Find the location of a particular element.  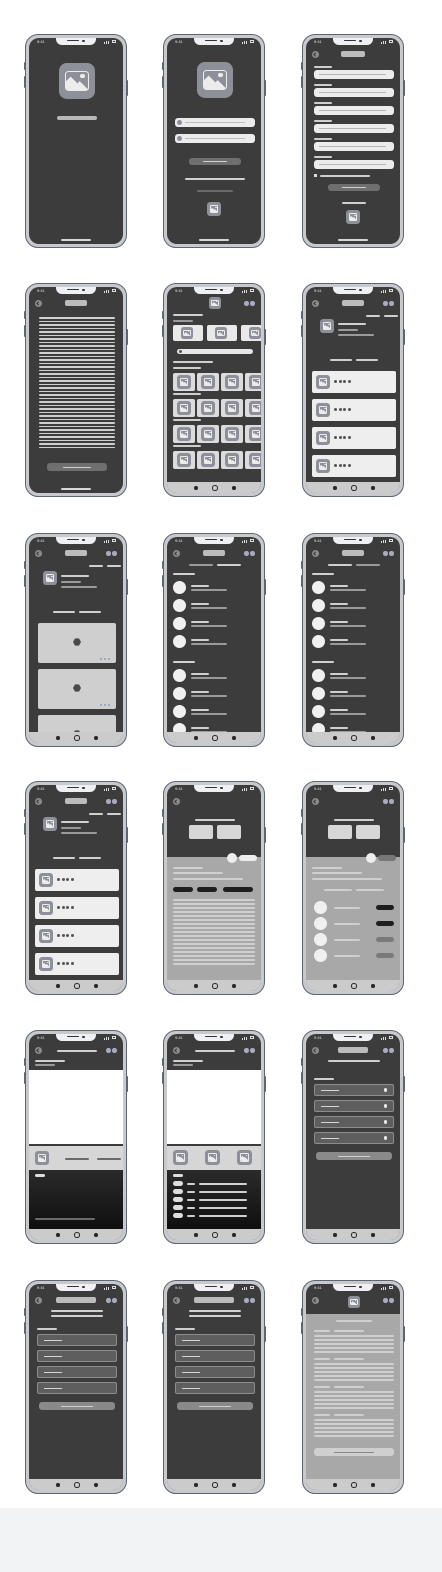

product-card is located at coordinates (77, 643).